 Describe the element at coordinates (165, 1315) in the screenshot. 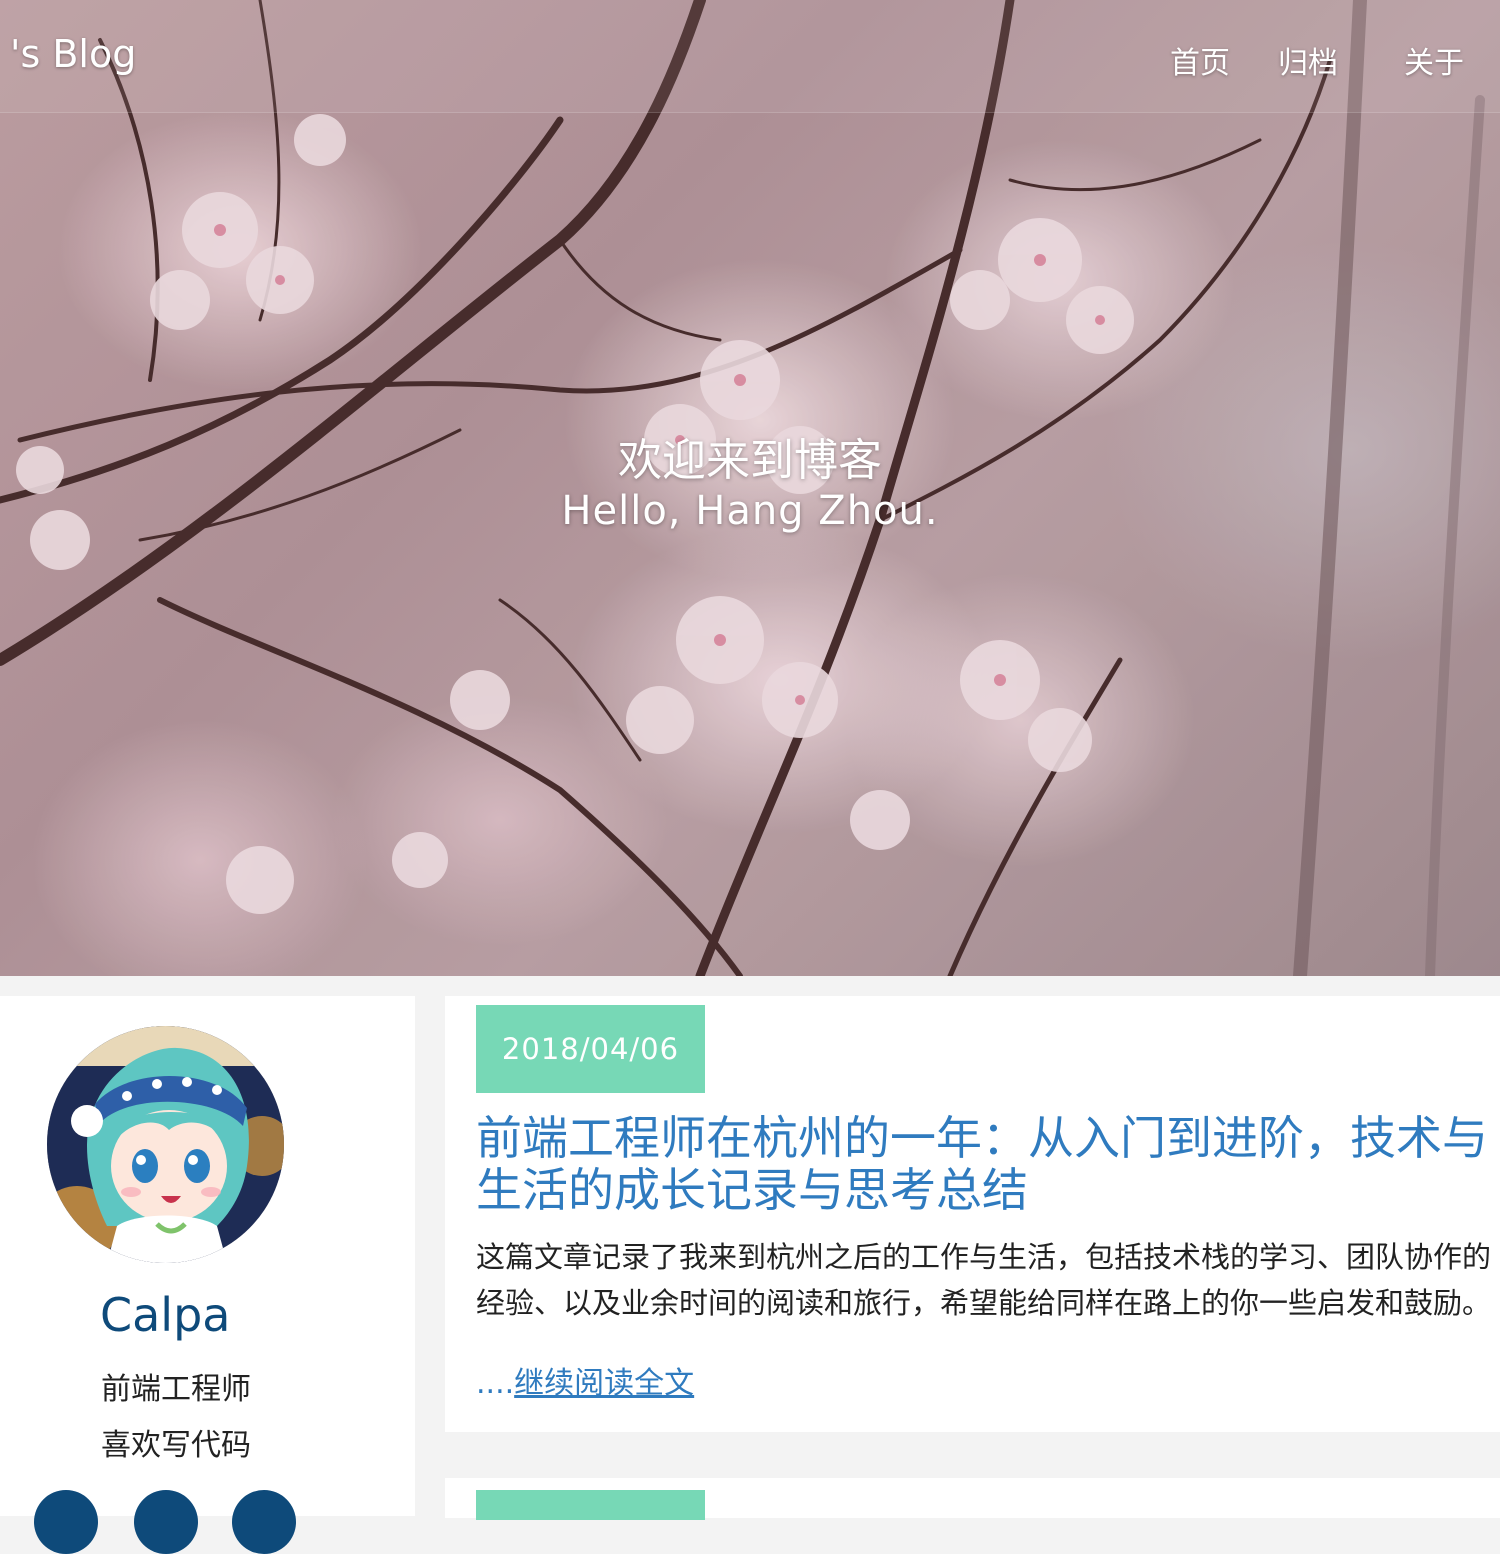

I see `author-name: Calpa` at that location.